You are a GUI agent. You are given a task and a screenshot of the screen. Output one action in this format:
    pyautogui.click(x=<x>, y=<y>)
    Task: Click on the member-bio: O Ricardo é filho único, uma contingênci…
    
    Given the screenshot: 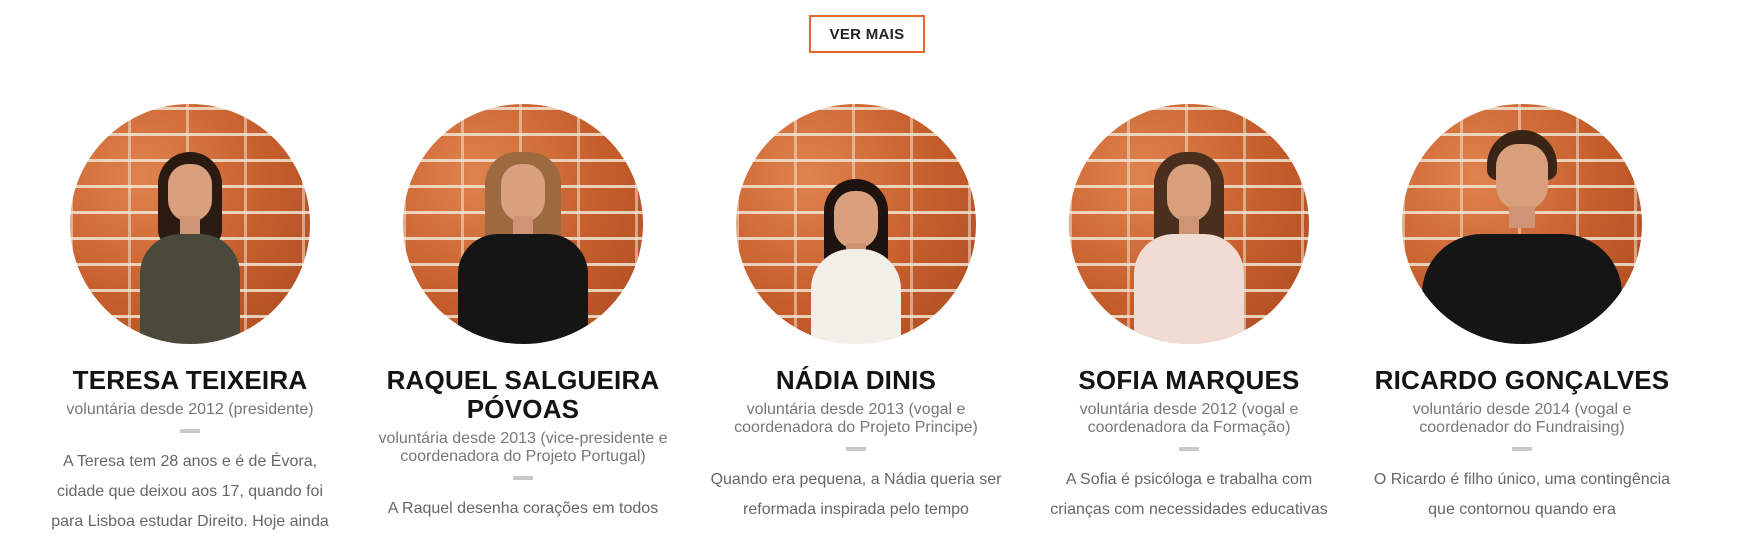 What is the action you would take?
    pyautogui.click(x=1522, y=494)
    